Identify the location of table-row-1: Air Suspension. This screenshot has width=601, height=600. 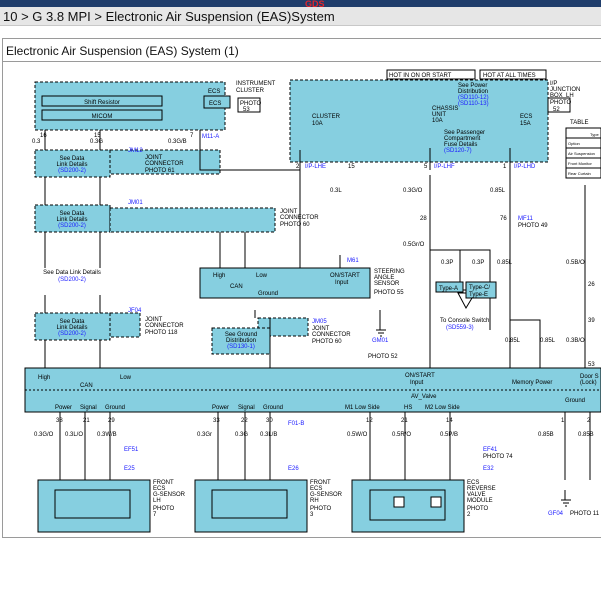
(581, 153).